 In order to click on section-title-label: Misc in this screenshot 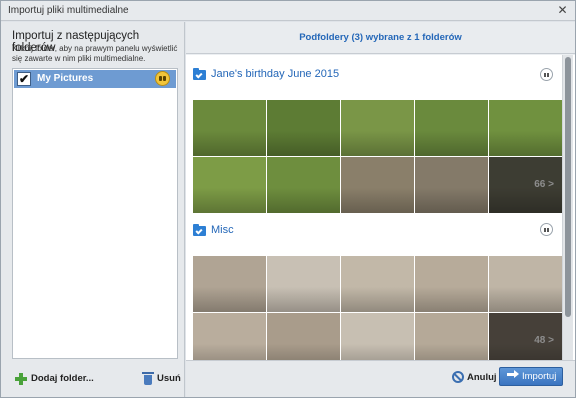, I will do `click(222, 230)`.